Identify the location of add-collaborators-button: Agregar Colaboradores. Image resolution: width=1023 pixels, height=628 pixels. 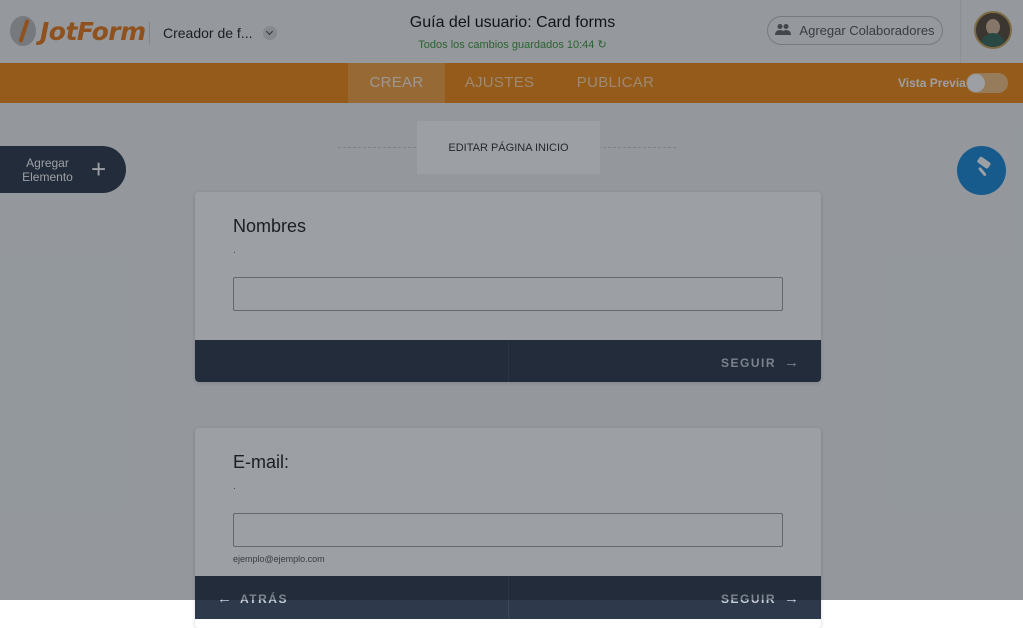
(855, 30).